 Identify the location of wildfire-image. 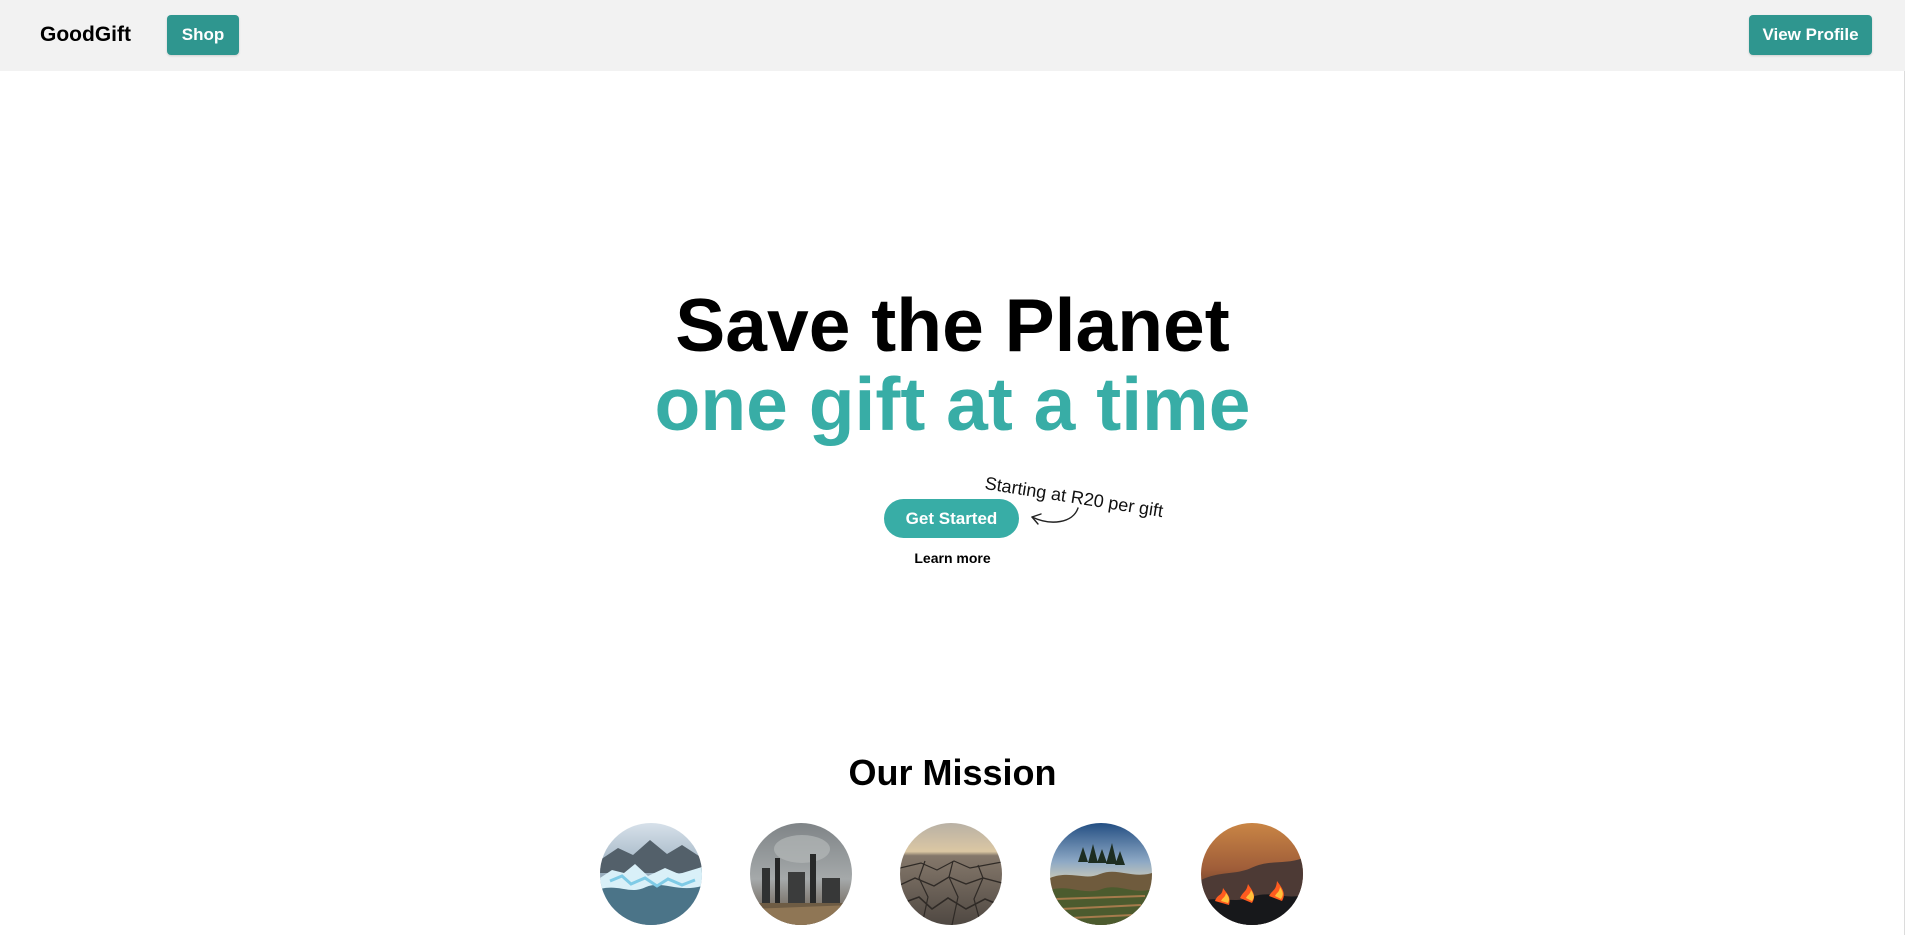
(1252, 874).